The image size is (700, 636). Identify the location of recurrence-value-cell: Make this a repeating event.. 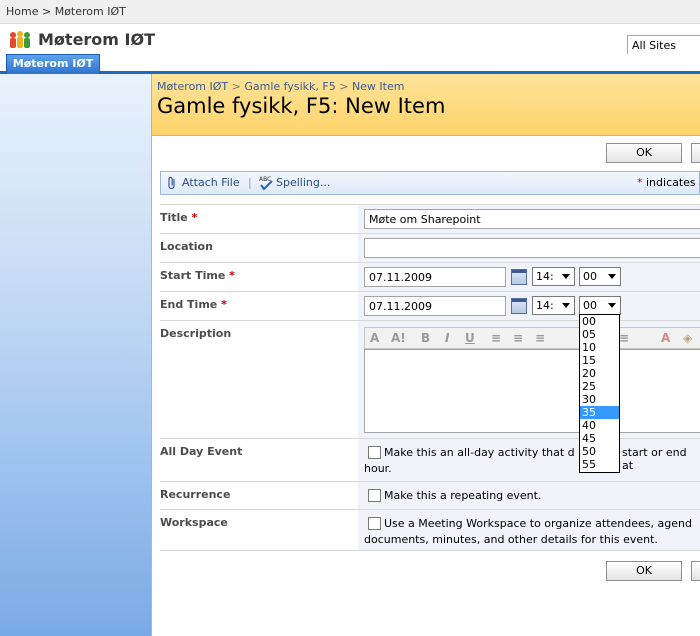
(529, 495).